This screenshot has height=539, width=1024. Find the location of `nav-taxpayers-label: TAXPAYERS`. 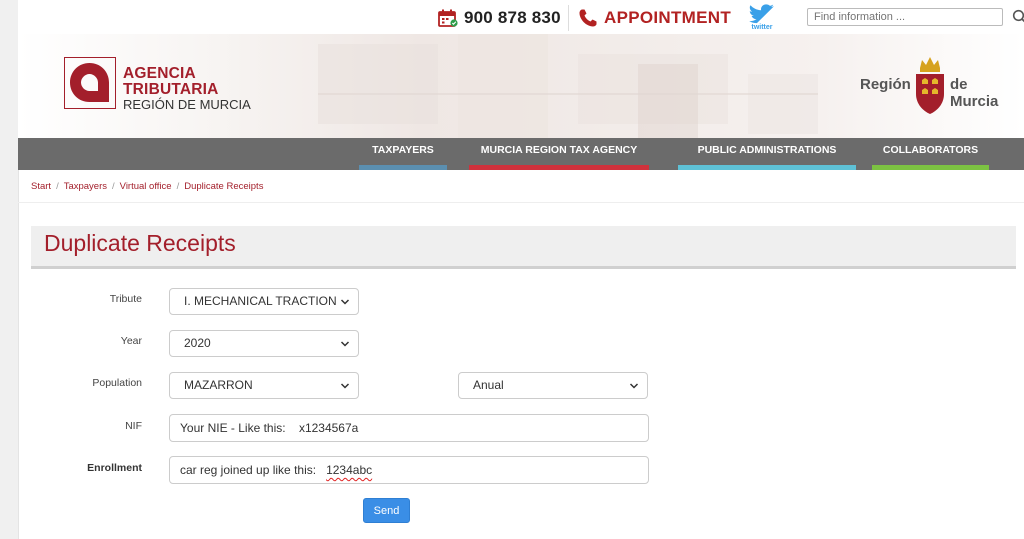

nav-taxpayers-label: TAXPAYERS is located at coordinates (403, 150).